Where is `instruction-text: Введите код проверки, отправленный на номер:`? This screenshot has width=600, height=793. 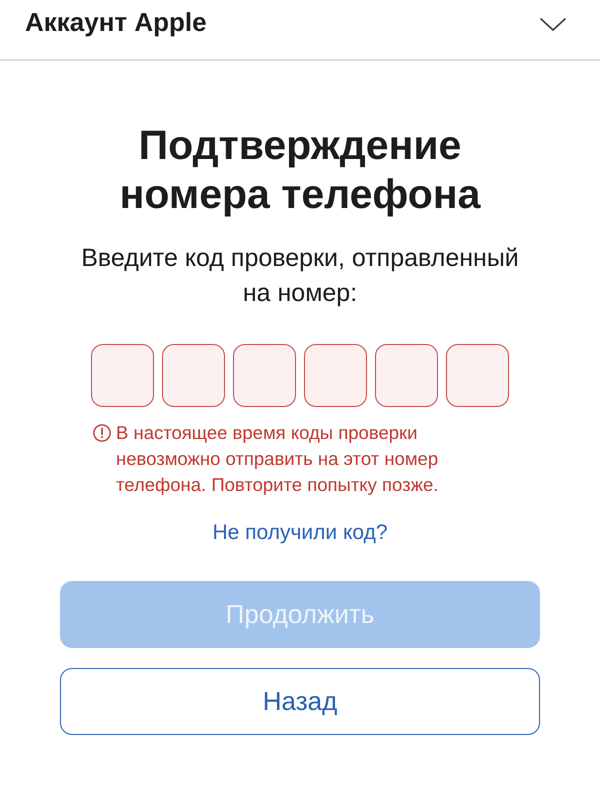 instruction-text: Введите код проверки, отправленный на номер: is located at coordinates (300, 276).